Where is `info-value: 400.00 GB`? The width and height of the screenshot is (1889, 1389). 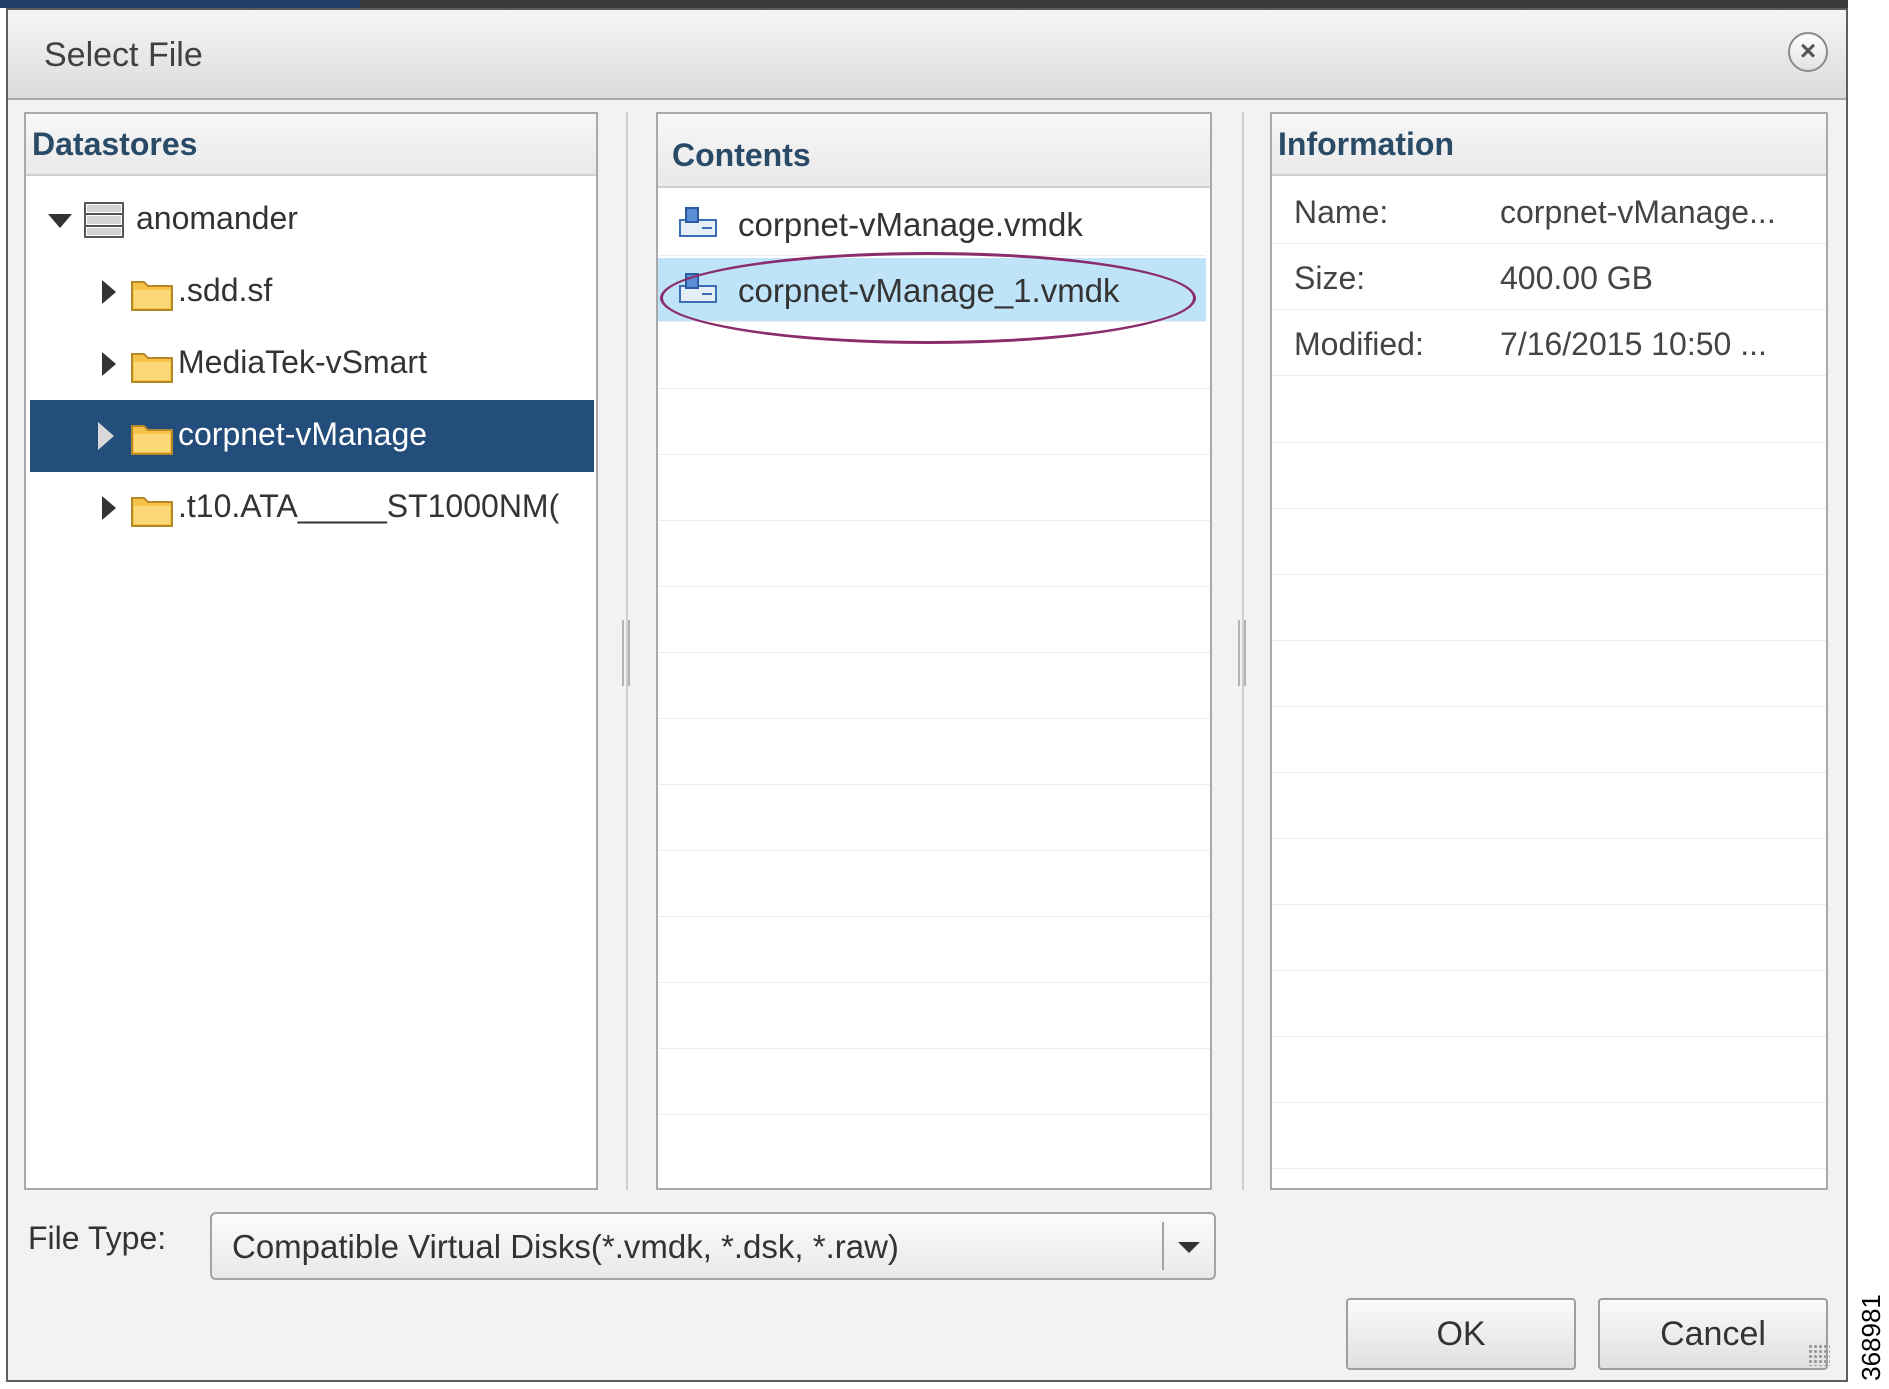 info-value: 400.00 GB is located at coordinates (1576, 278).